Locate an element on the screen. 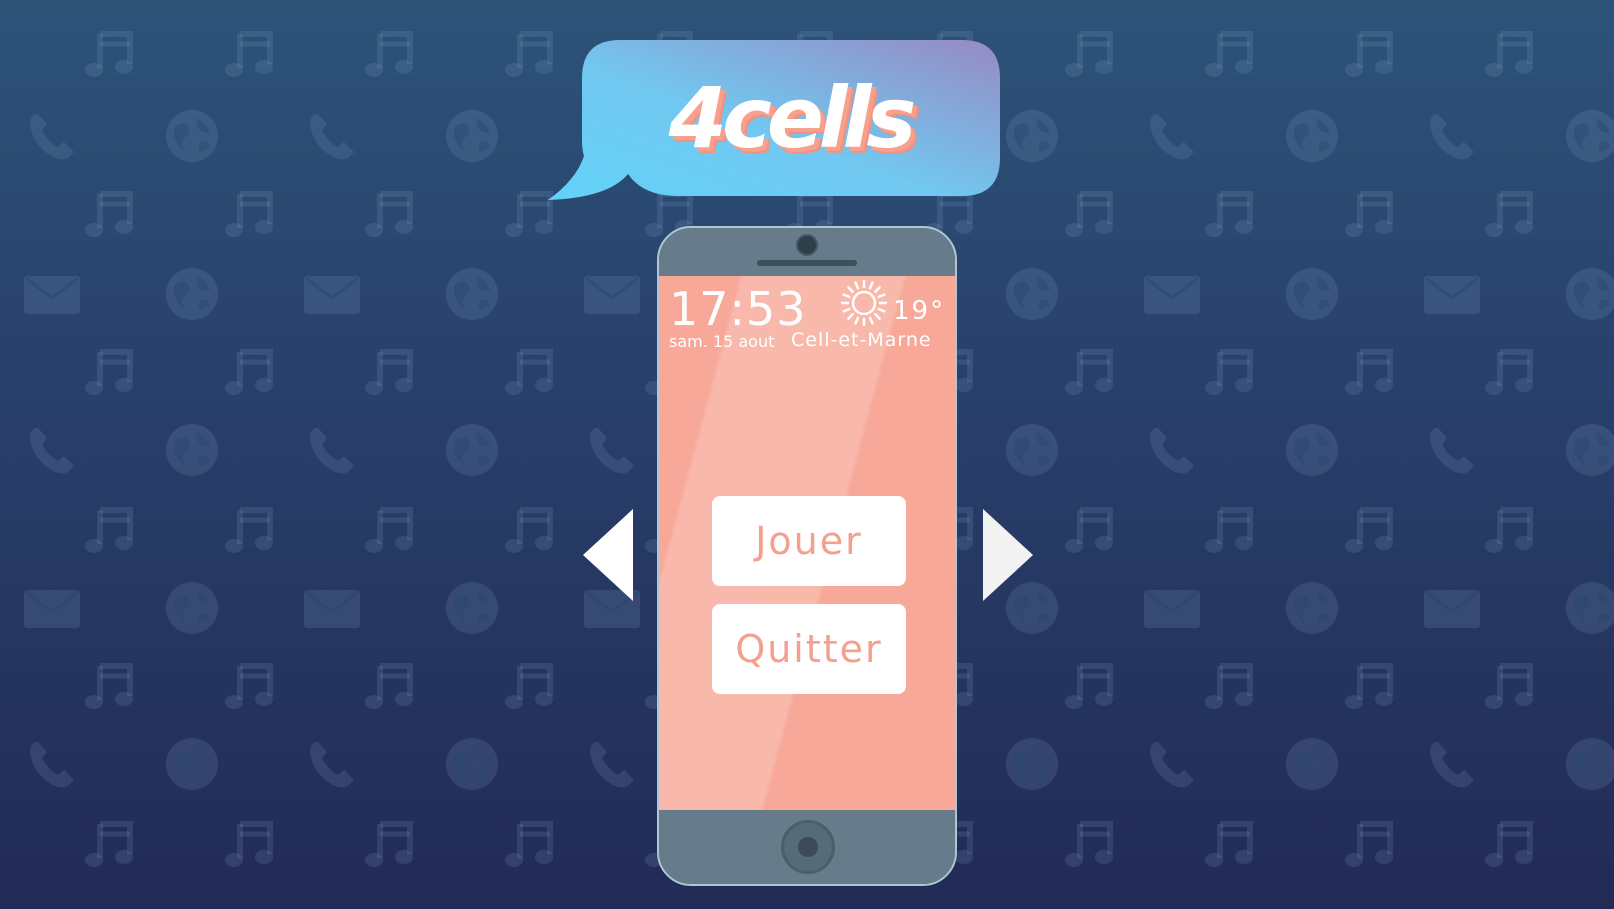 The height and width of the screenshot is (909, 1614). play-button: Jouer is located at coordinates (809, 541).